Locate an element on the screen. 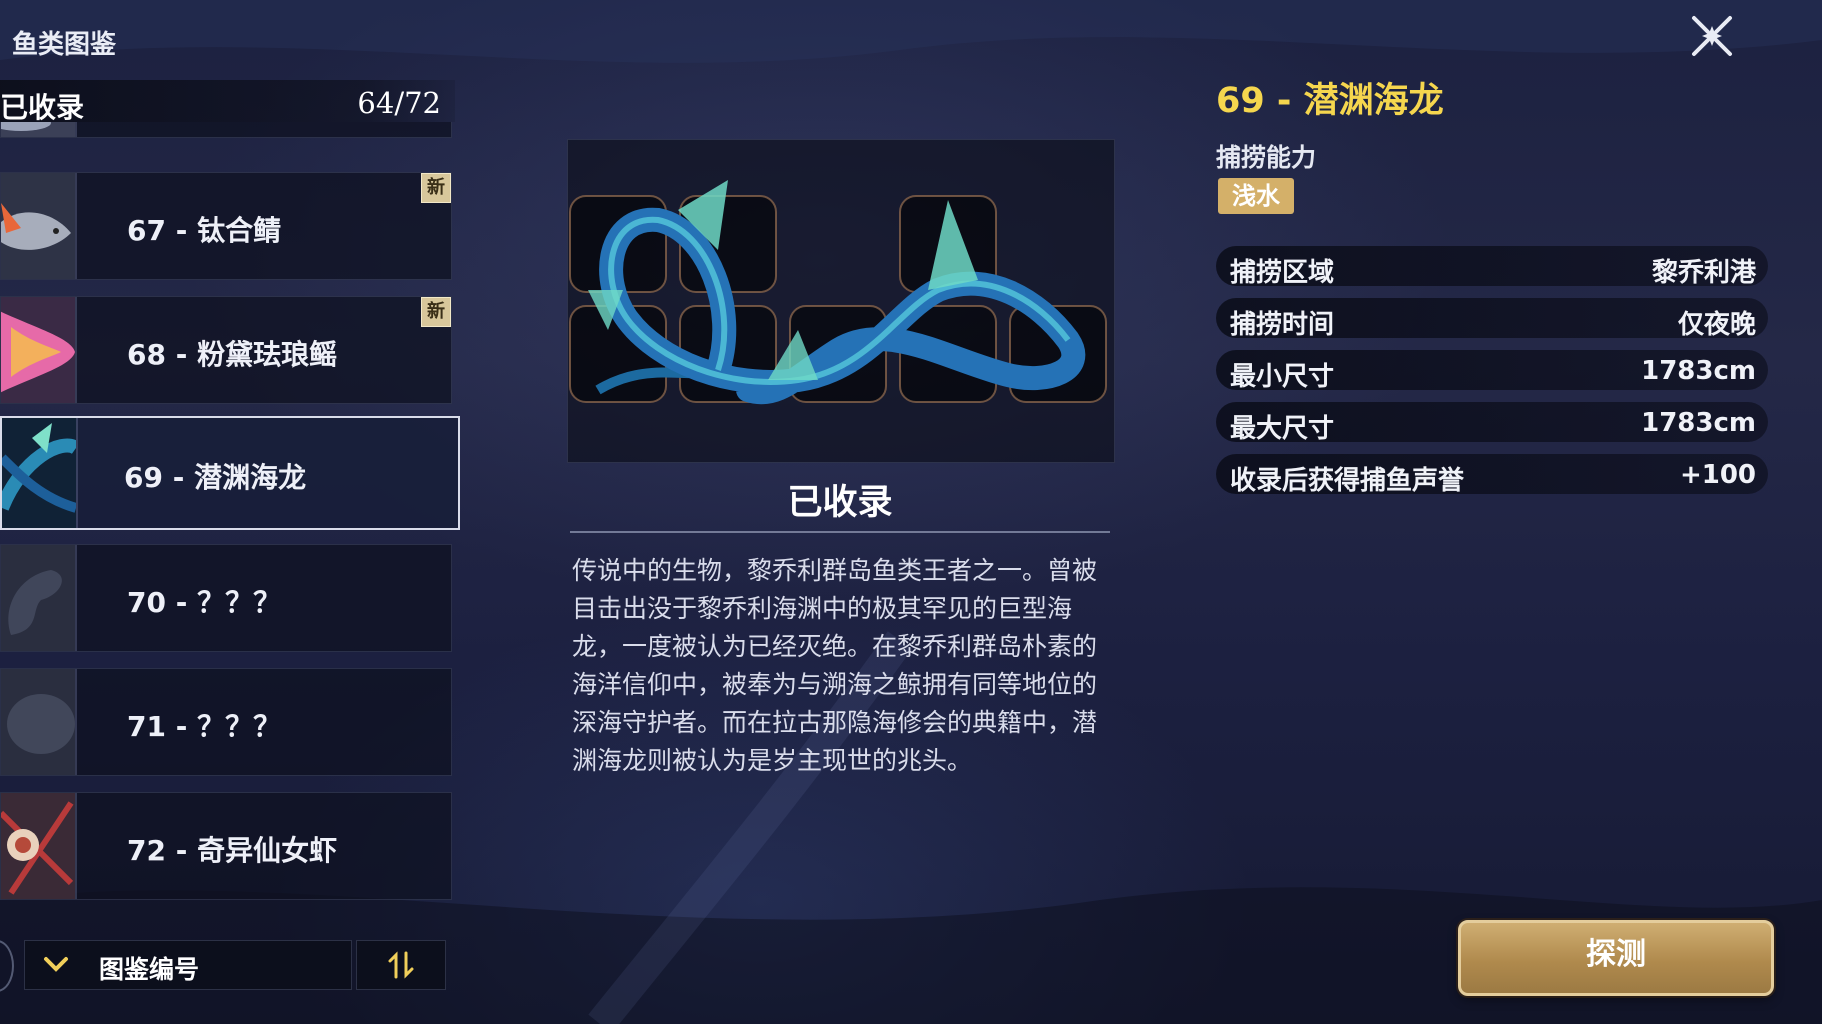 This screenshot has width=1822, height=1024. fish-title: 69 - 潜渊海龙 is located at coordinates (1330, 101).